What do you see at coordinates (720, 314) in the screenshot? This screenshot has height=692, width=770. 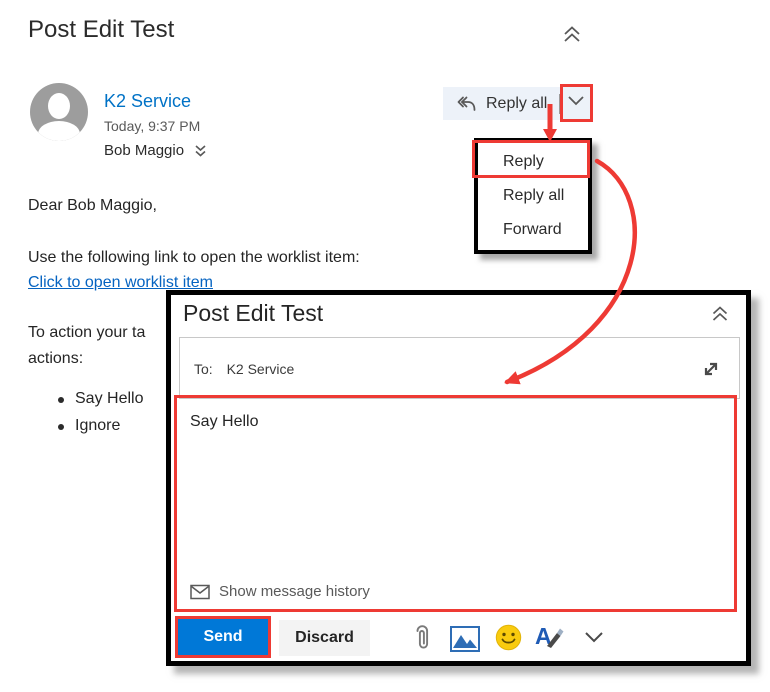 I see `compose-collapse-icon` at bounding box center [720, 314].